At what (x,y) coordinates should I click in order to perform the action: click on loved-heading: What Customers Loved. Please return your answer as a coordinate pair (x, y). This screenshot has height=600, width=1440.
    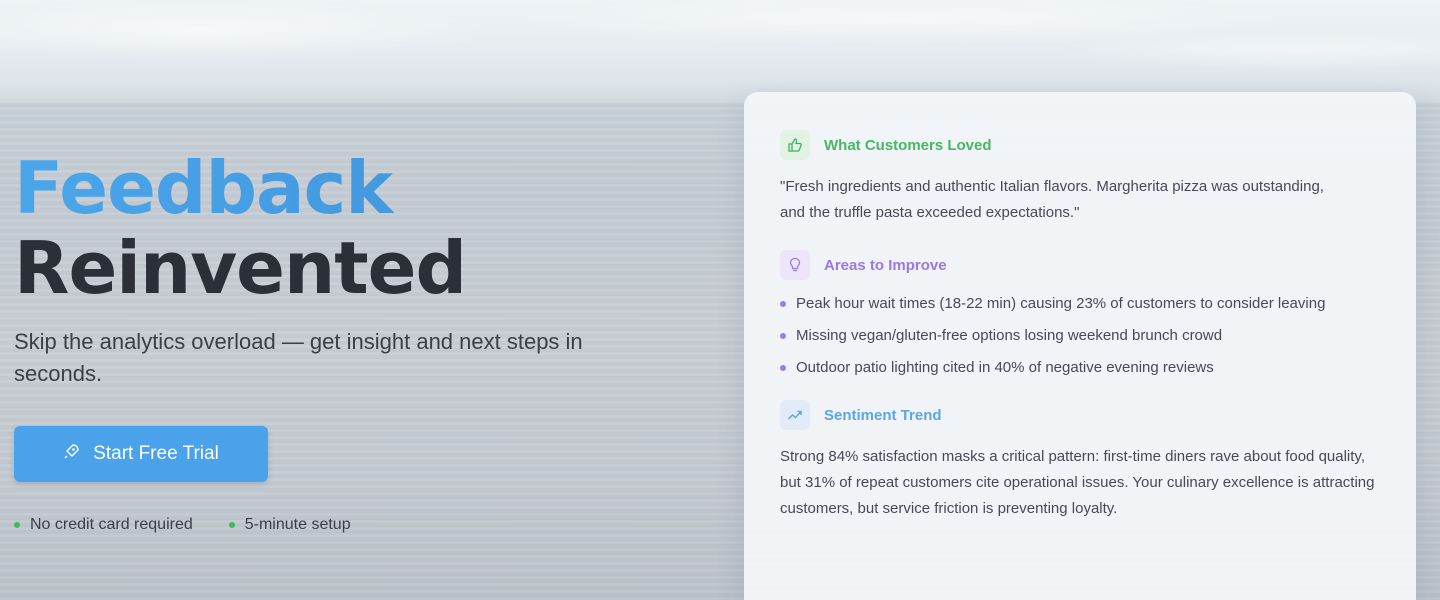
    Looking at the image, I should click on (908, 145).